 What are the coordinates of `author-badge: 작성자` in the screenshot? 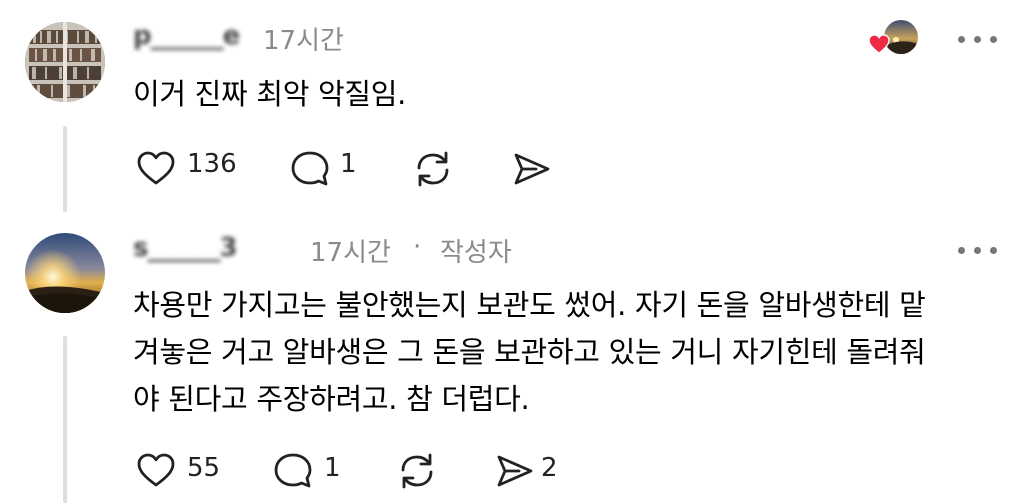 It's located at (476, 253).